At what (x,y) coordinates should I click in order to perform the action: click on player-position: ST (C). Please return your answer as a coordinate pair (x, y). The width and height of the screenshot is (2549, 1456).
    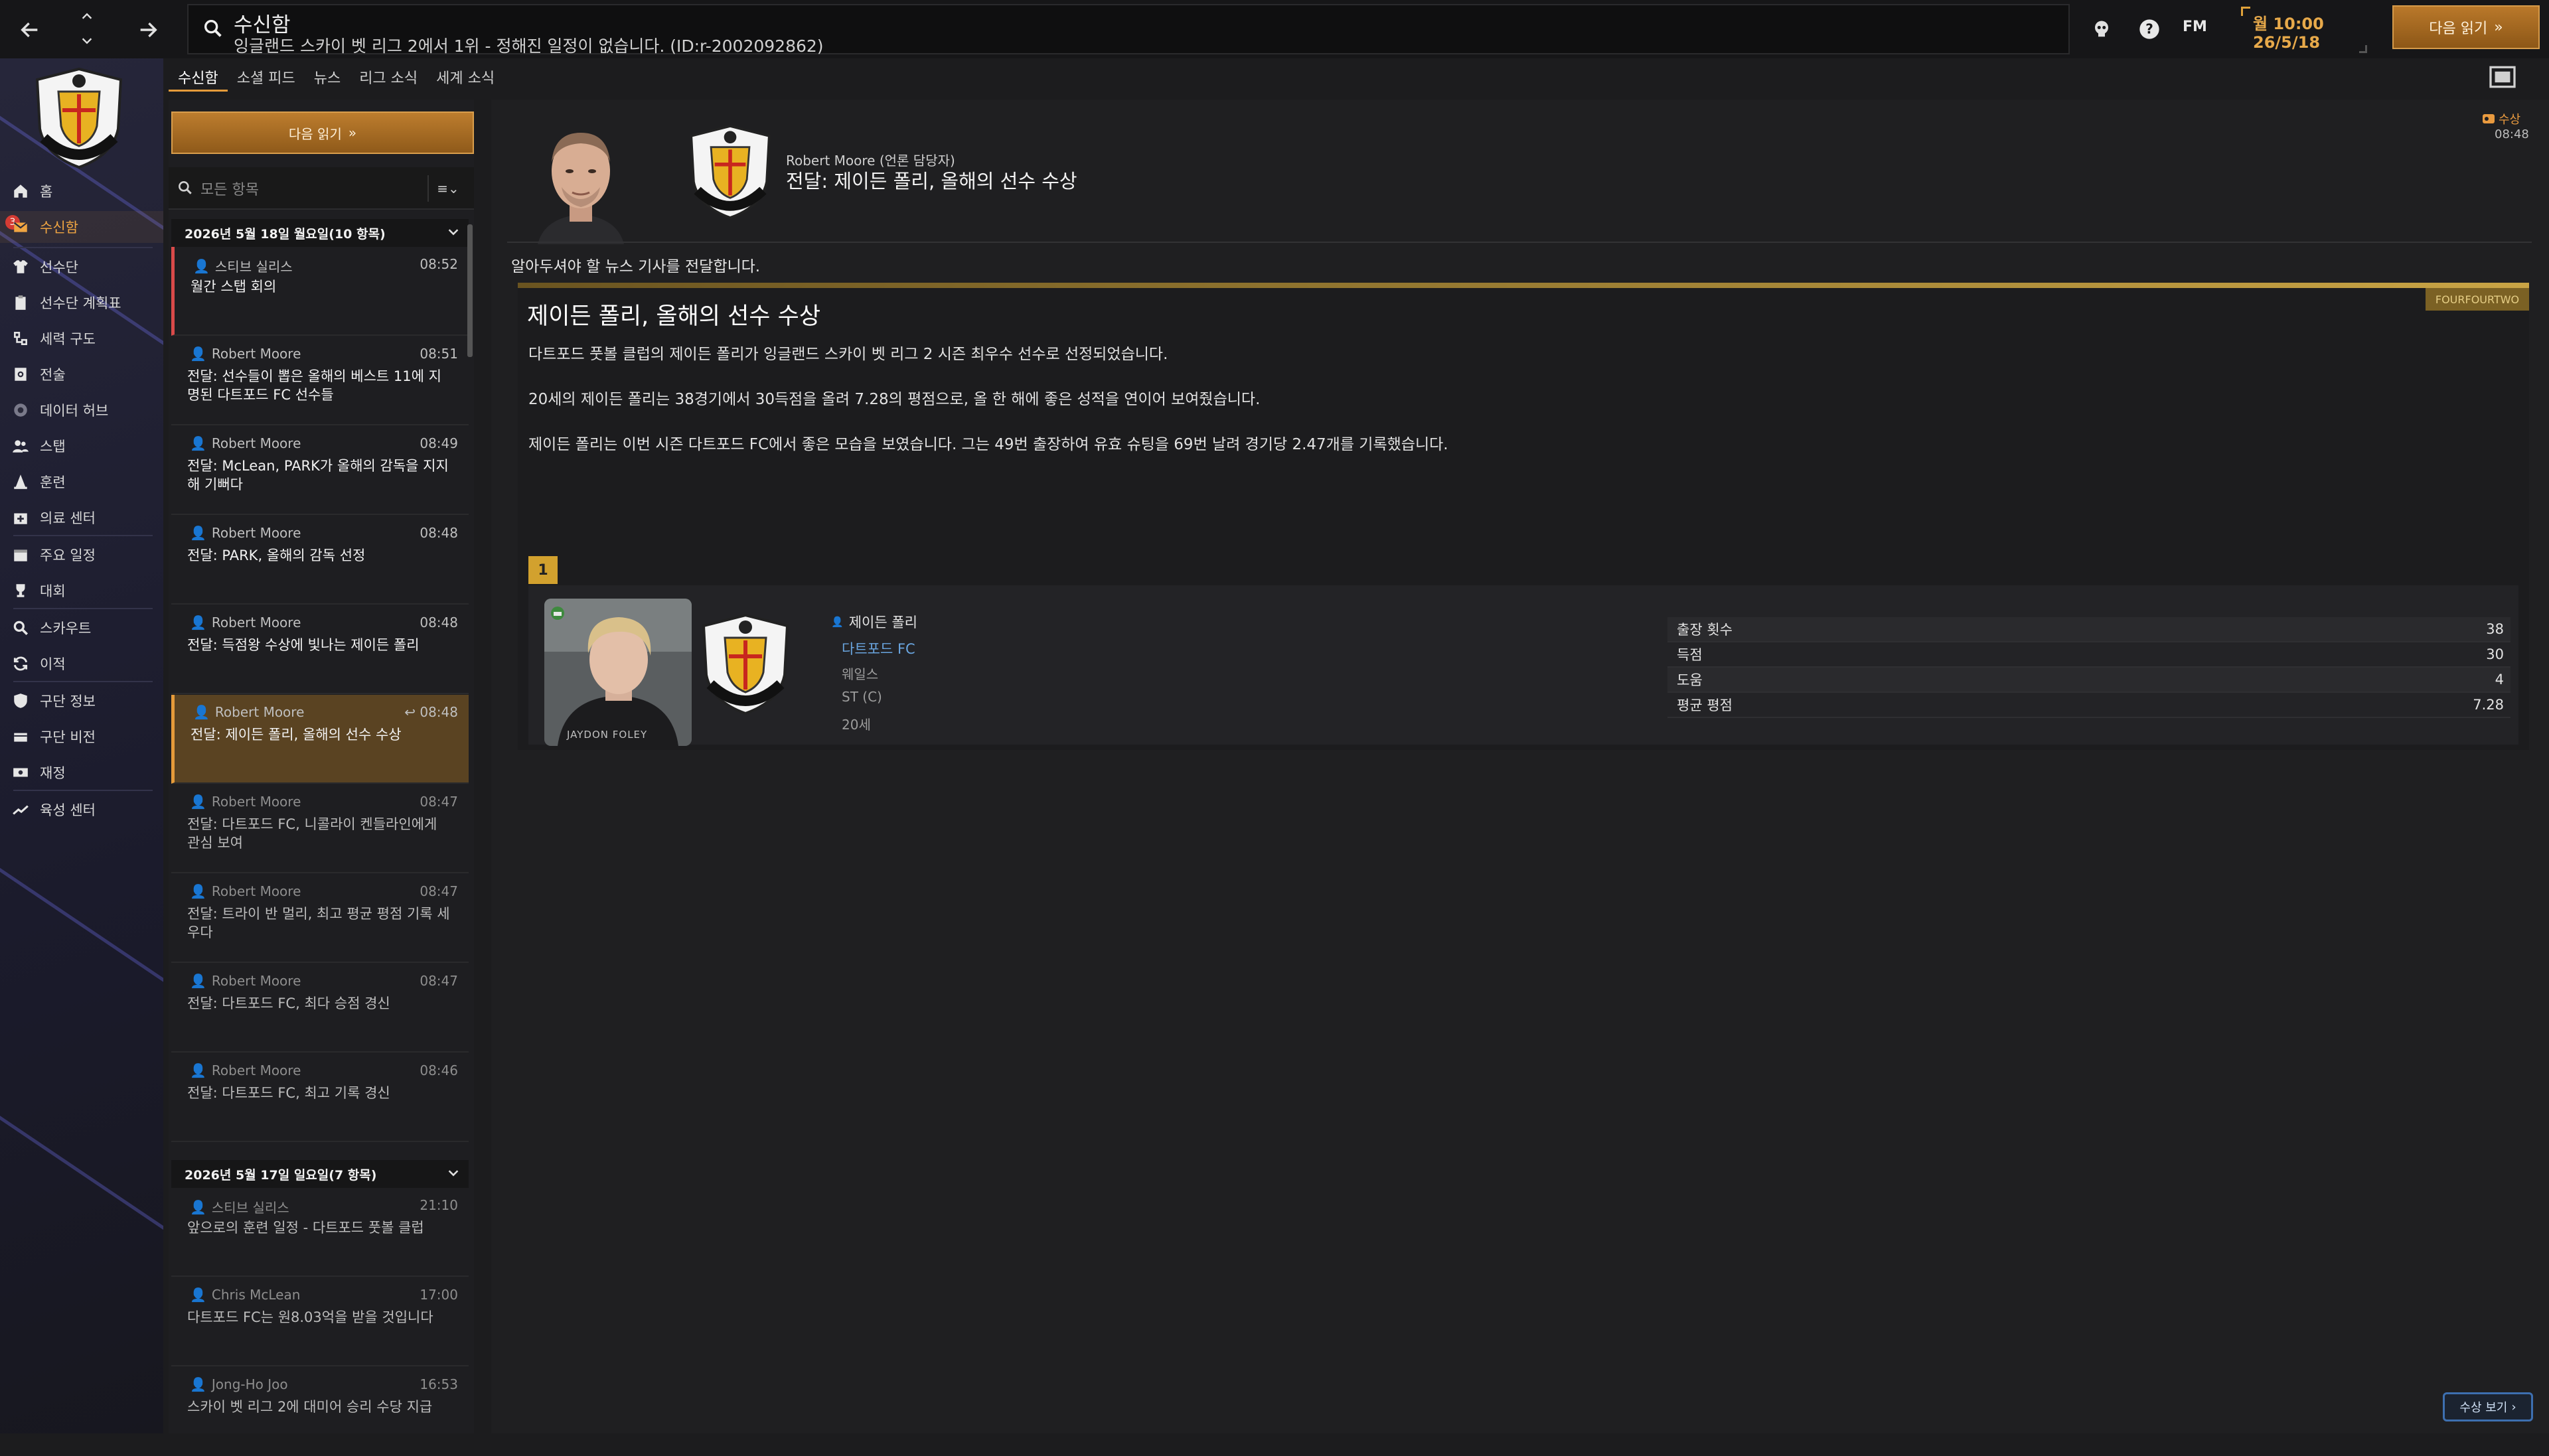
    Looking at the image, I should click on (862, 697).